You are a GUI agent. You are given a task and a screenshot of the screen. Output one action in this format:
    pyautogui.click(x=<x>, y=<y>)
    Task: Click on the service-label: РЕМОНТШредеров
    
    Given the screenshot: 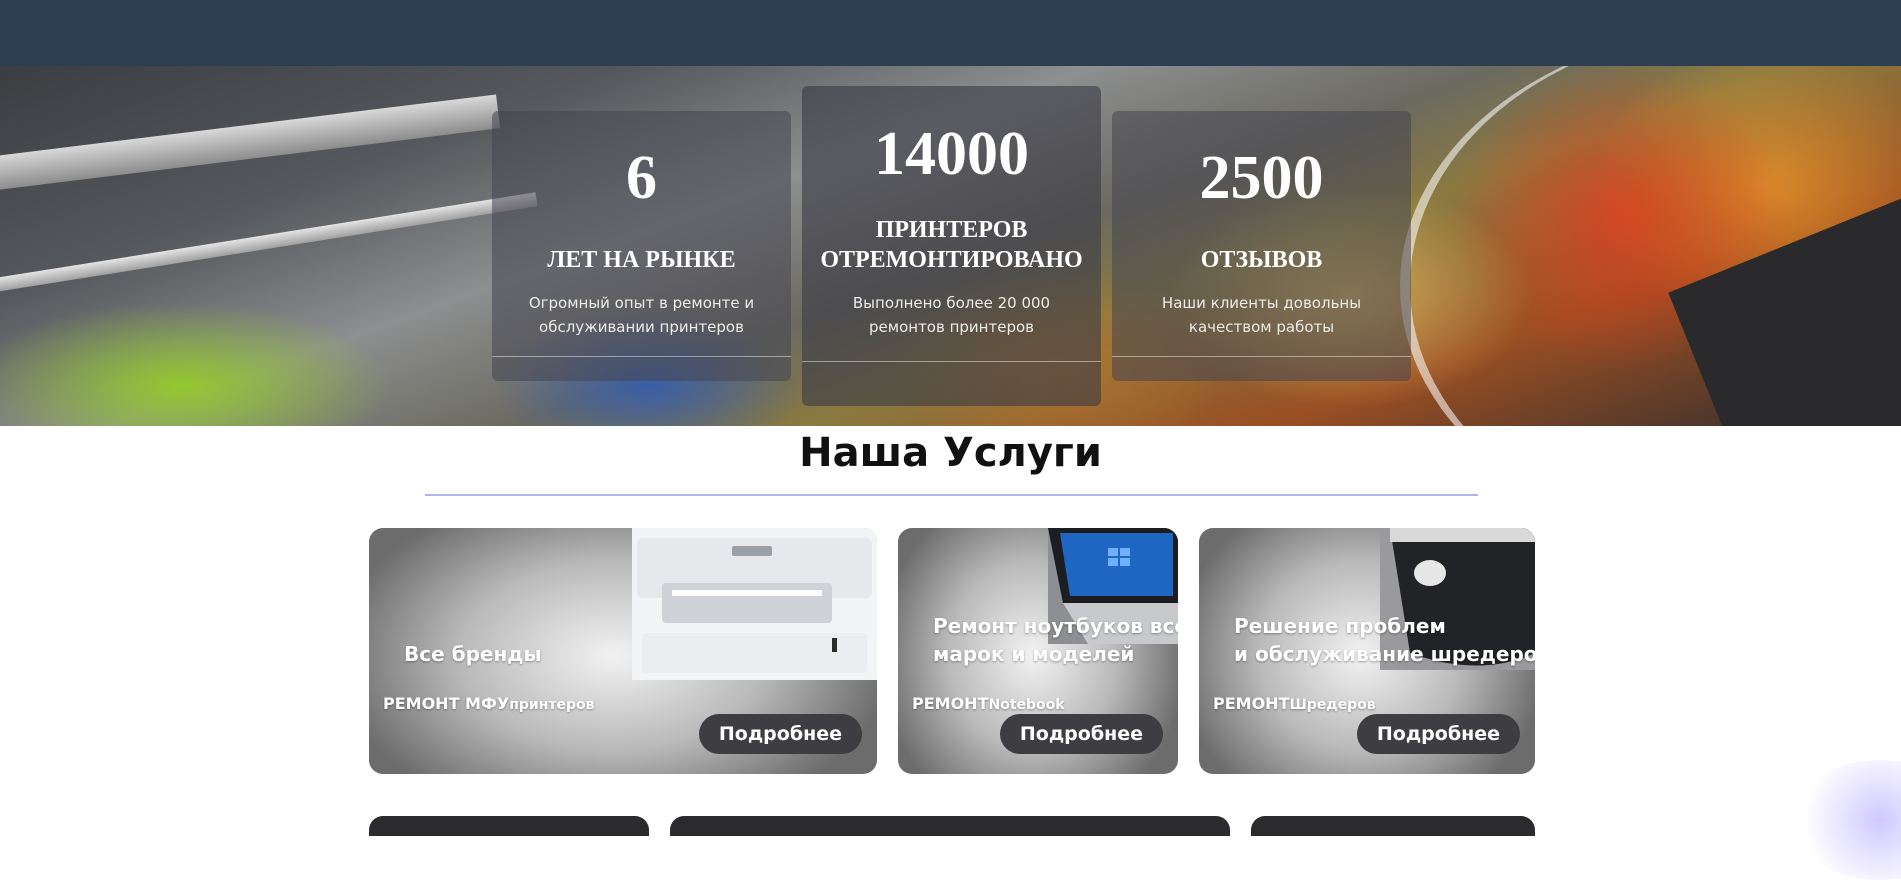 What is the action you would take?
    pyautogui.click(x=1294, y=703)
    